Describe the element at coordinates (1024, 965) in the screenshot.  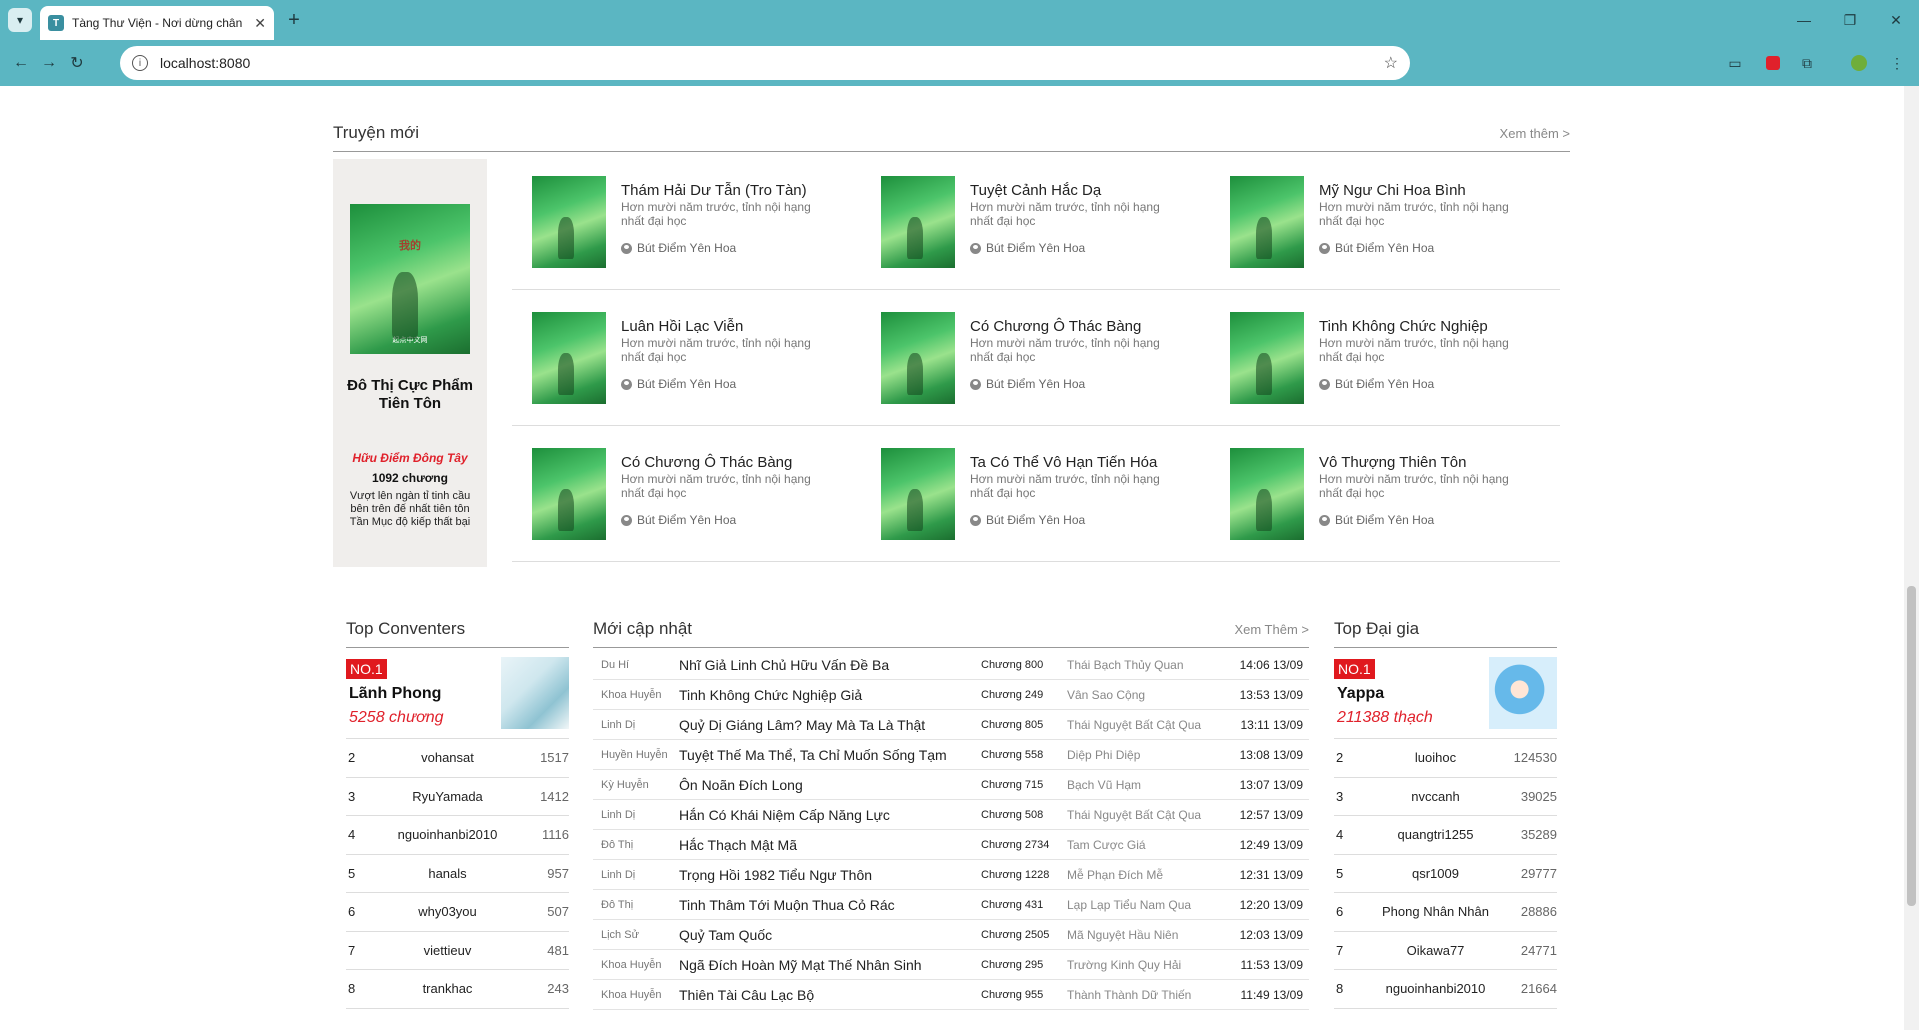
I see `update-chapter: Chương 295` at that location.